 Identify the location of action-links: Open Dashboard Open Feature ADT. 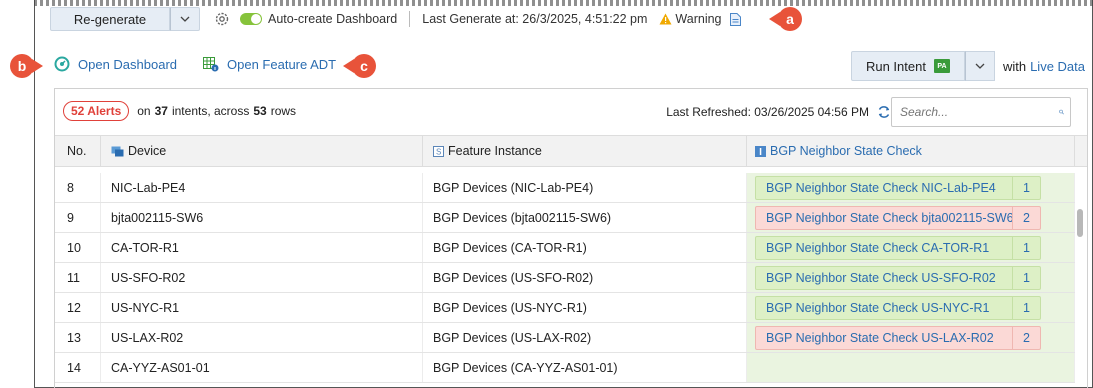
(195, 64).